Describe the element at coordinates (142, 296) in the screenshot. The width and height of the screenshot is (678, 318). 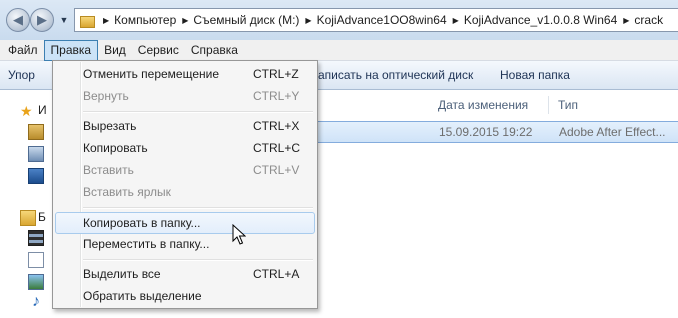
I see `menu-item-label: Обратить выделение` at that location.